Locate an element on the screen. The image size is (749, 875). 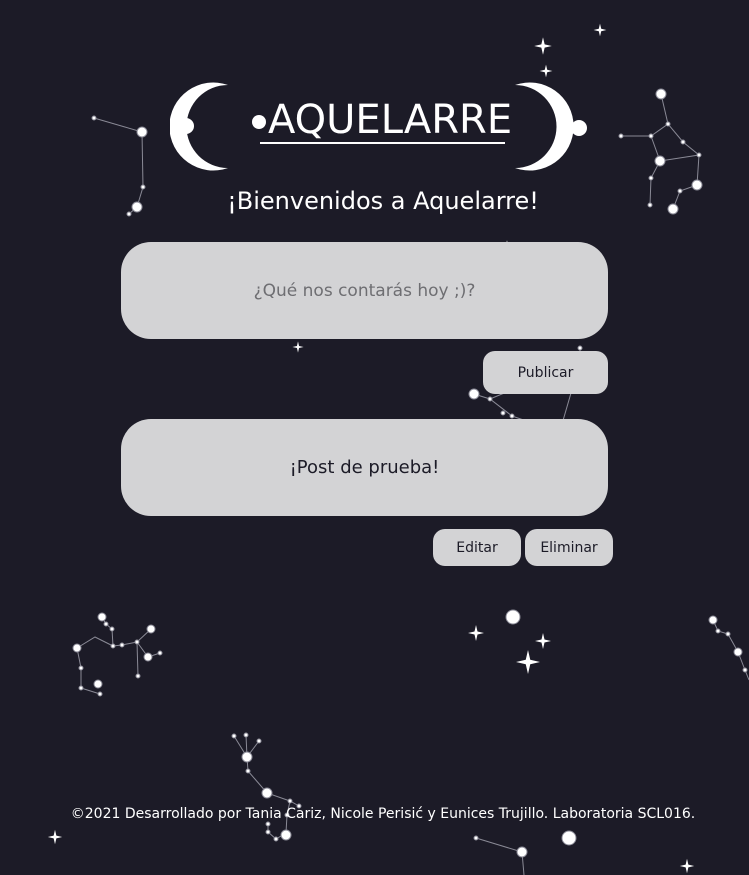
post-text: ¡Post de prueba! is located at coordinates (364, 467).